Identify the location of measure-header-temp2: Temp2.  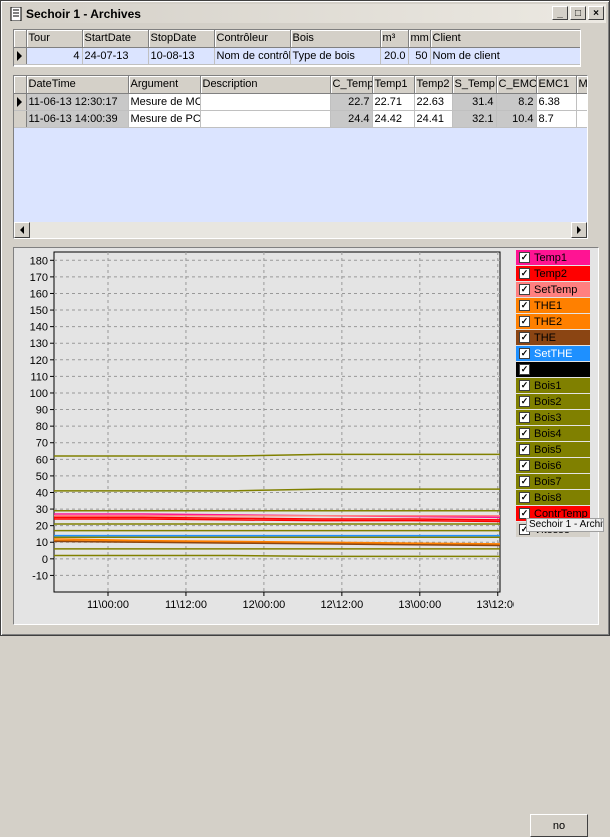
(433, 85).